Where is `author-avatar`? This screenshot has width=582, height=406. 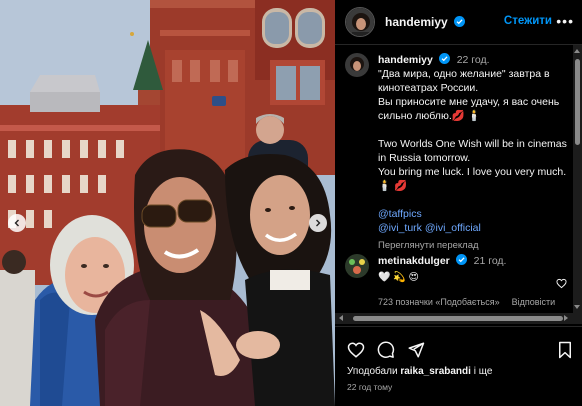 author-avatar is located at coordinates (360, 22).